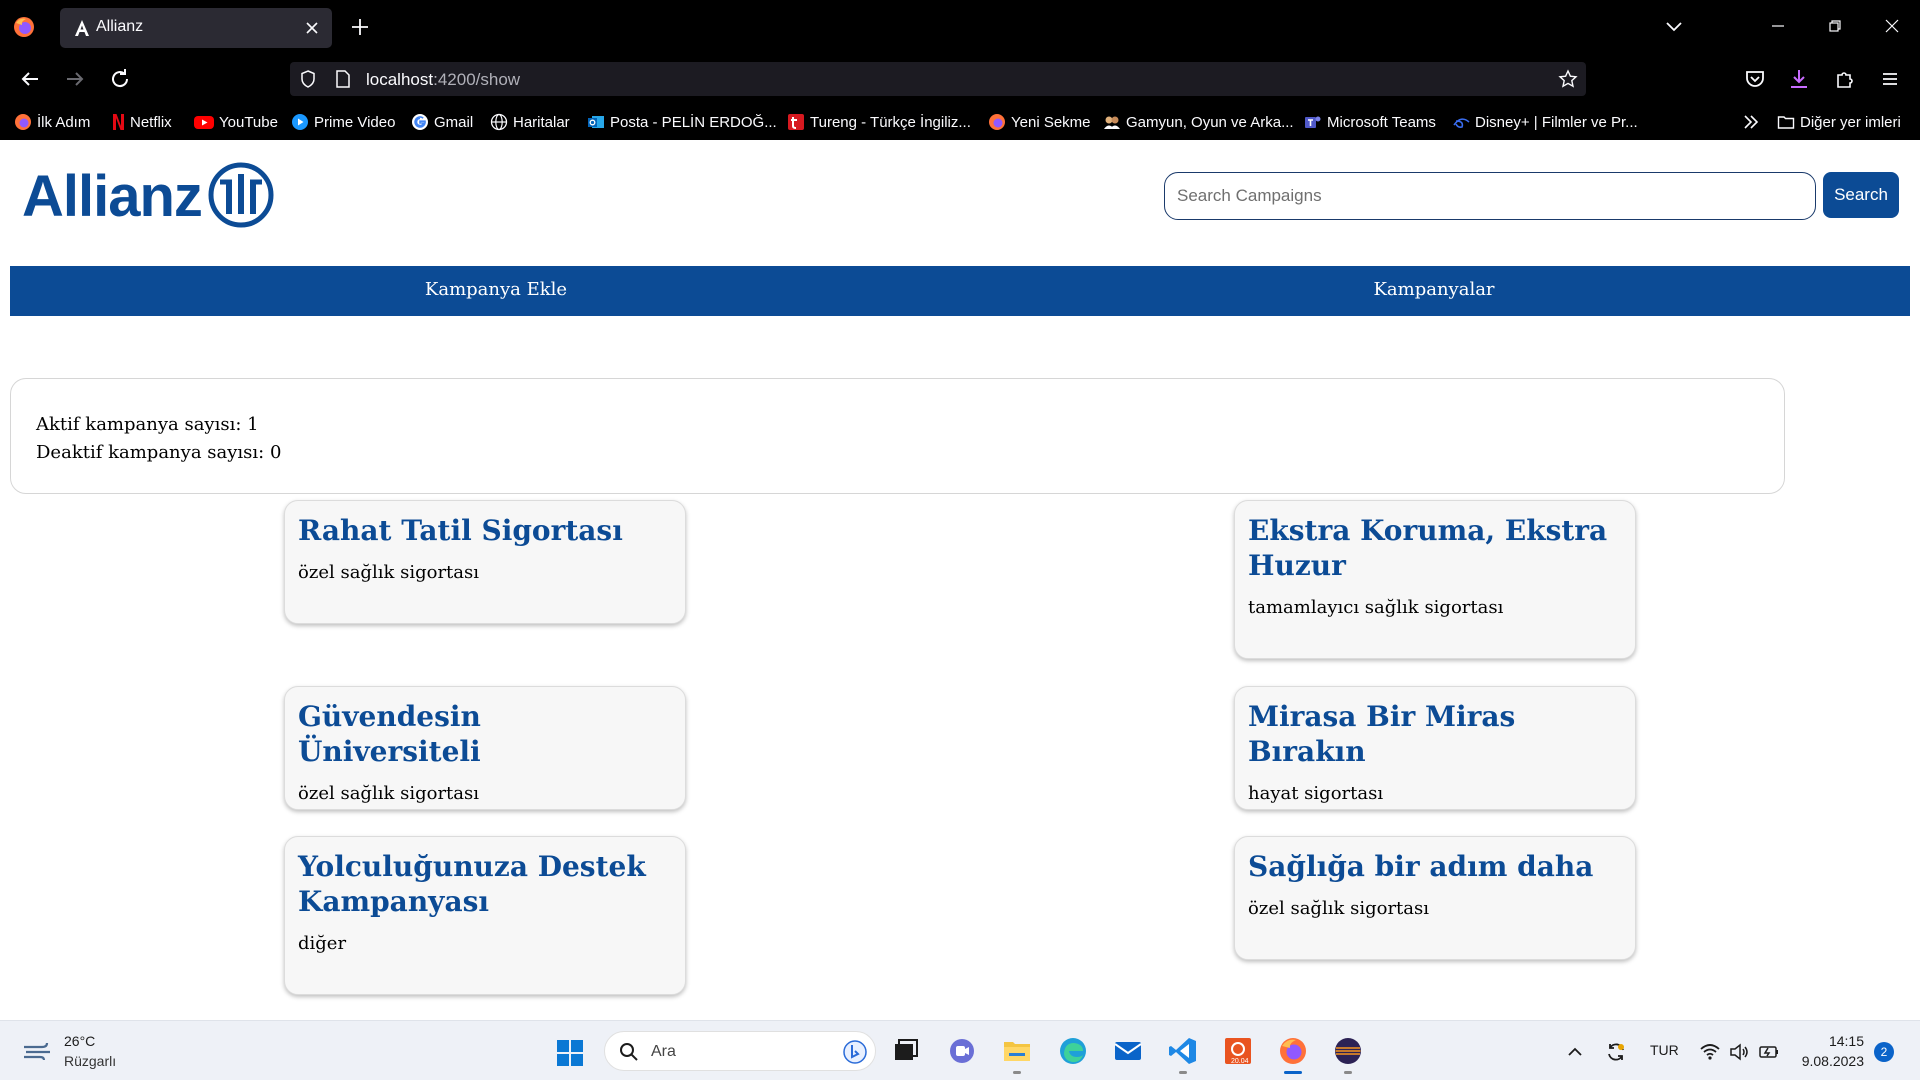 Image resolution: width=1920 pixels, height=1080 pixels. Describe the element at coordinates (938, 79) in the screenshot. I see `url-bar: localhost:4200/show` at that location.